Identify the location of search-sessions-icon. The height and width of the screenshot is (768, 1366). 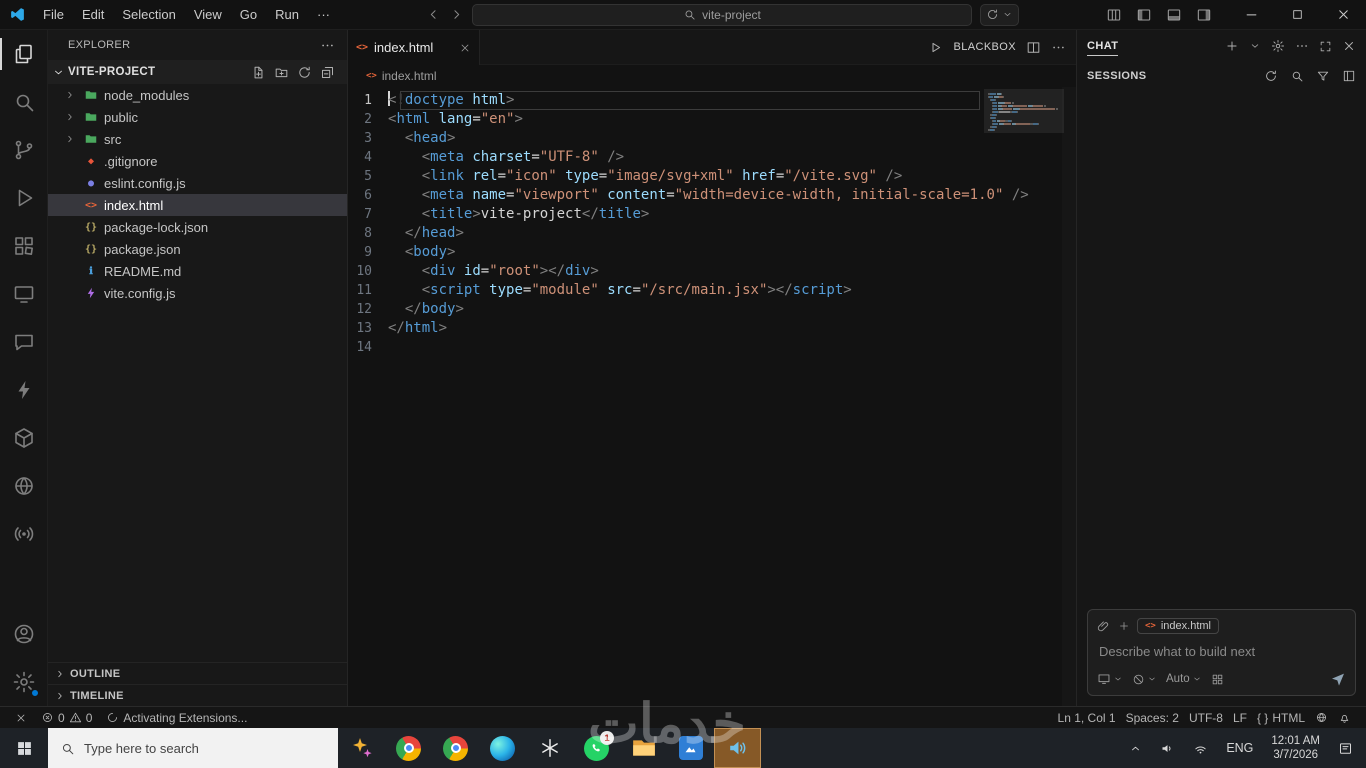
(1297, 76).